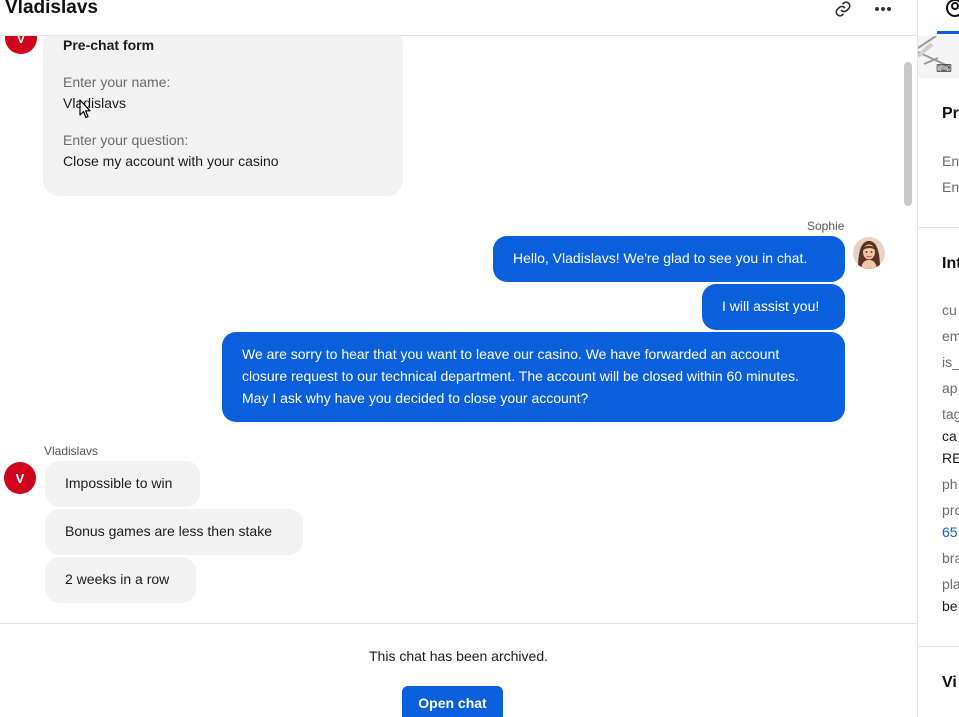 The image size is (959, 717). I want to click on customer-name: Vladislavs, so click(71, 451).